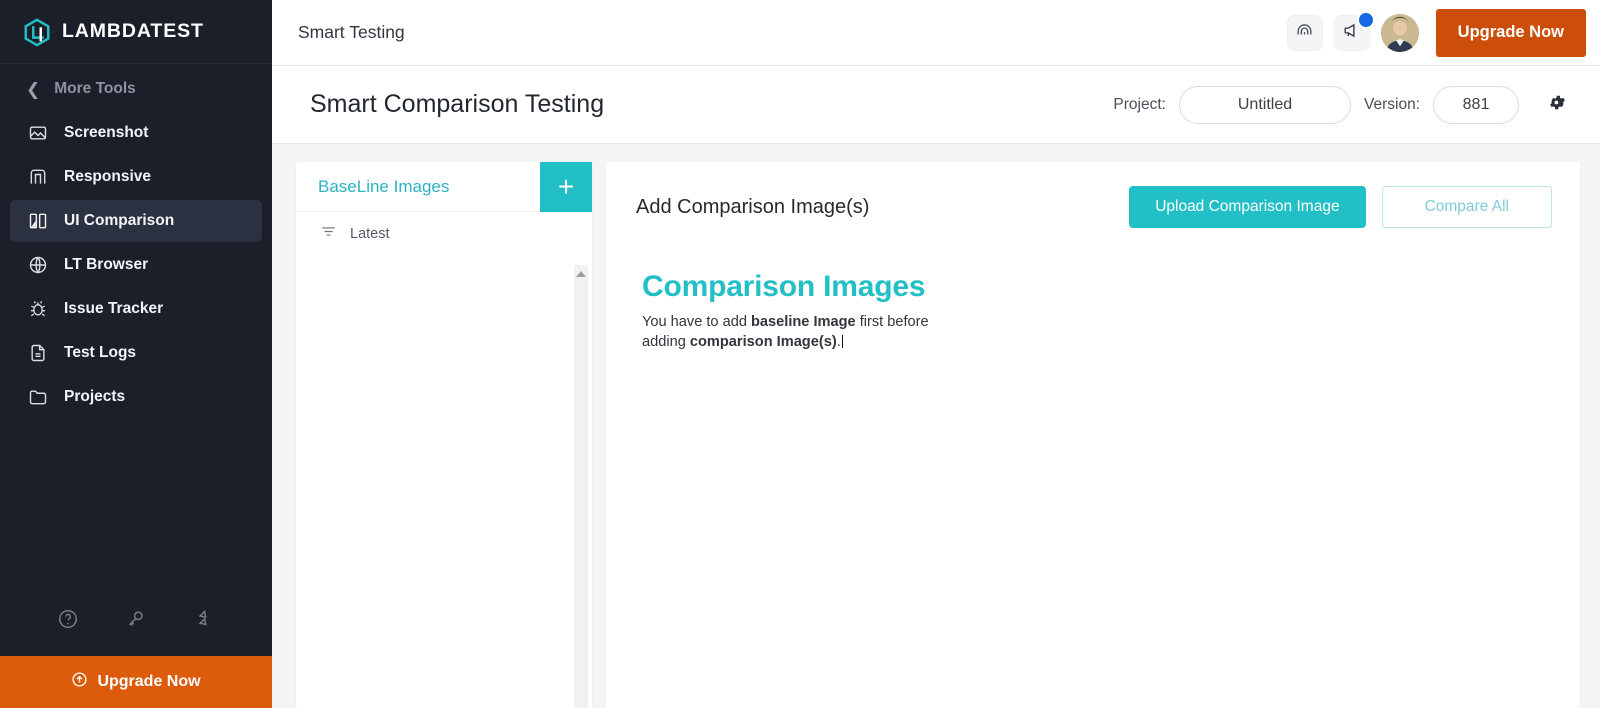 The image size is (1600, 708). What do you see at coordinates (444, 481) in the screenshot?
I see `baseline-images-list` at bounding box center [444, 481].